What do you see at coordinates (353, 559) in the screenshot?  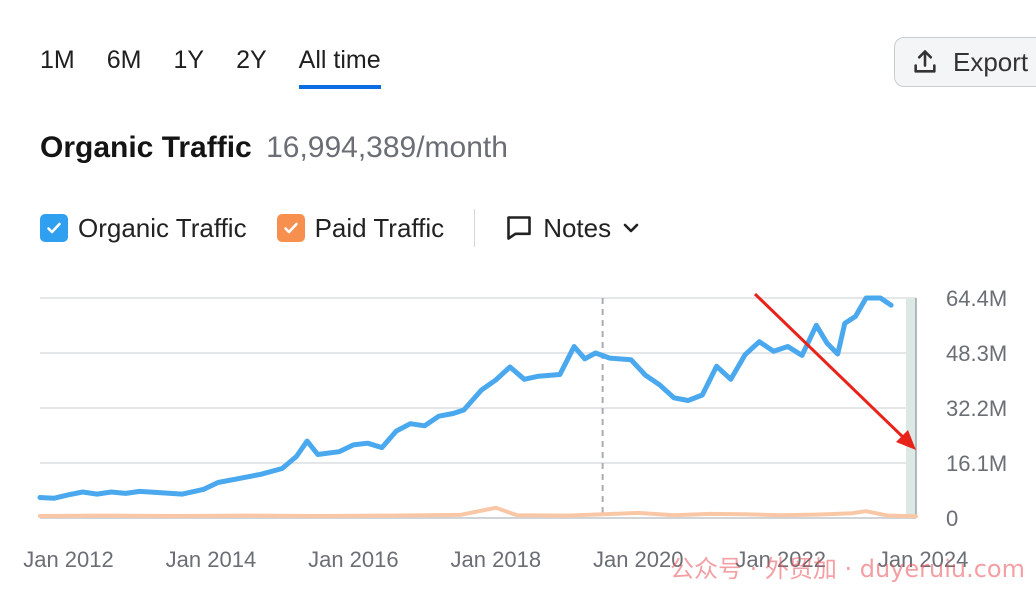 I see `x-tick-label: Jan 2016` at bounding box center [353, 559].